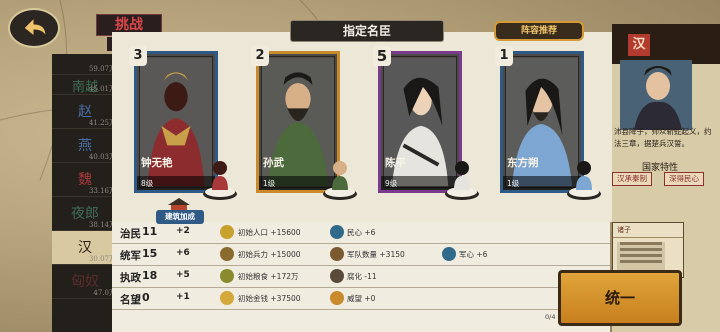 Image resolution: width=720 pixels, height=332 pixels. Describe the element at coordinates (85, 180) in the screenshot. I see `nation-item: 魏 33.16万` at that location.